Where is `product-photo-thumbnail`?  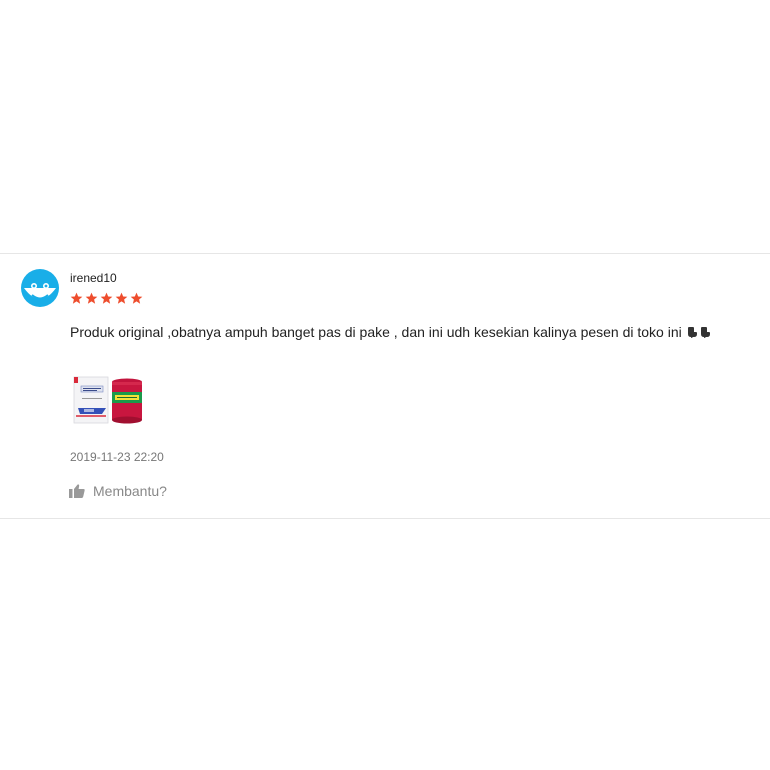
product-photo-thumbnail is located at coordinates (108, 401).